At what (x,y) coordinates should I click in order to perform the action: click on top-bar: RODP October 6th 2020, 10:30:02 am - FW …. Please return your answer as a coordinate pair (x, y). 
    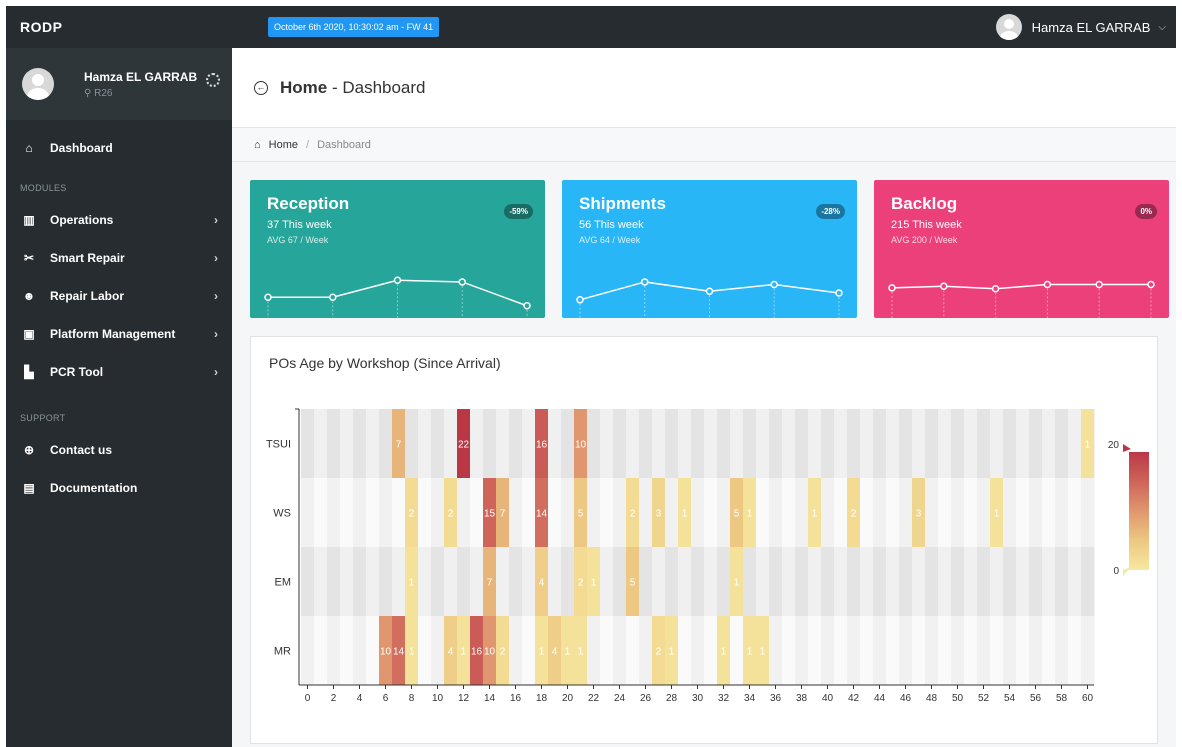
    Looking at the image, I should click on (591, 27).